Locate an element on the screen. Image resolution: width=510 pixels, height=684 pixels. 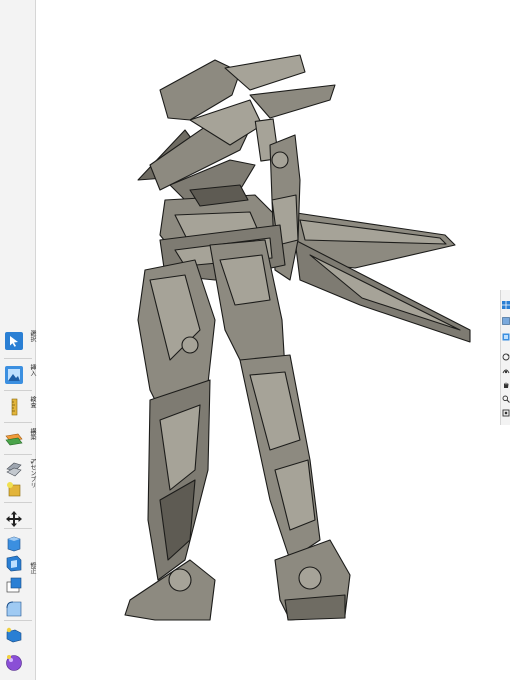
construct-plane-icon is located at coordinates (14, 439).